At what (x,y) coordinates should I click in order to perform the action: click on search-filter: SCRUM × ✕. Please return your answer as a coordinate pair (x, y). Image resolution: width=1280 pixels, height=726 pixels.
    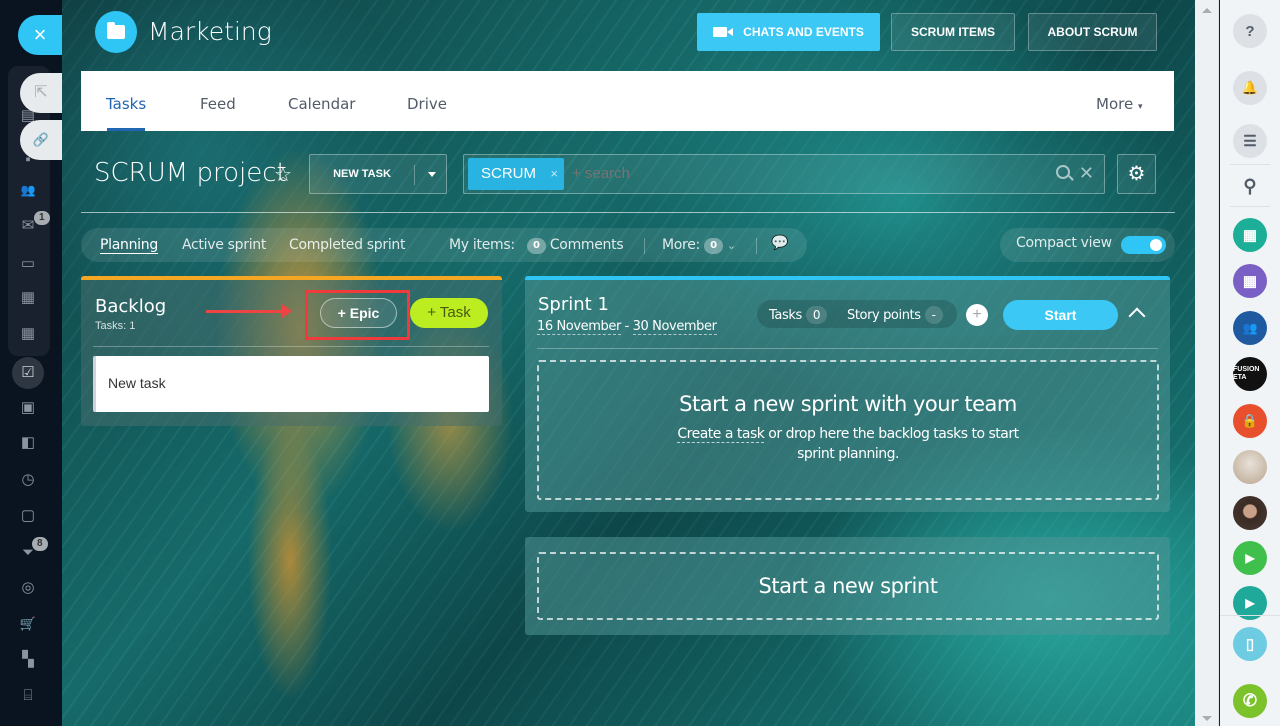
    Looking at the image, I should click on (784, 174).